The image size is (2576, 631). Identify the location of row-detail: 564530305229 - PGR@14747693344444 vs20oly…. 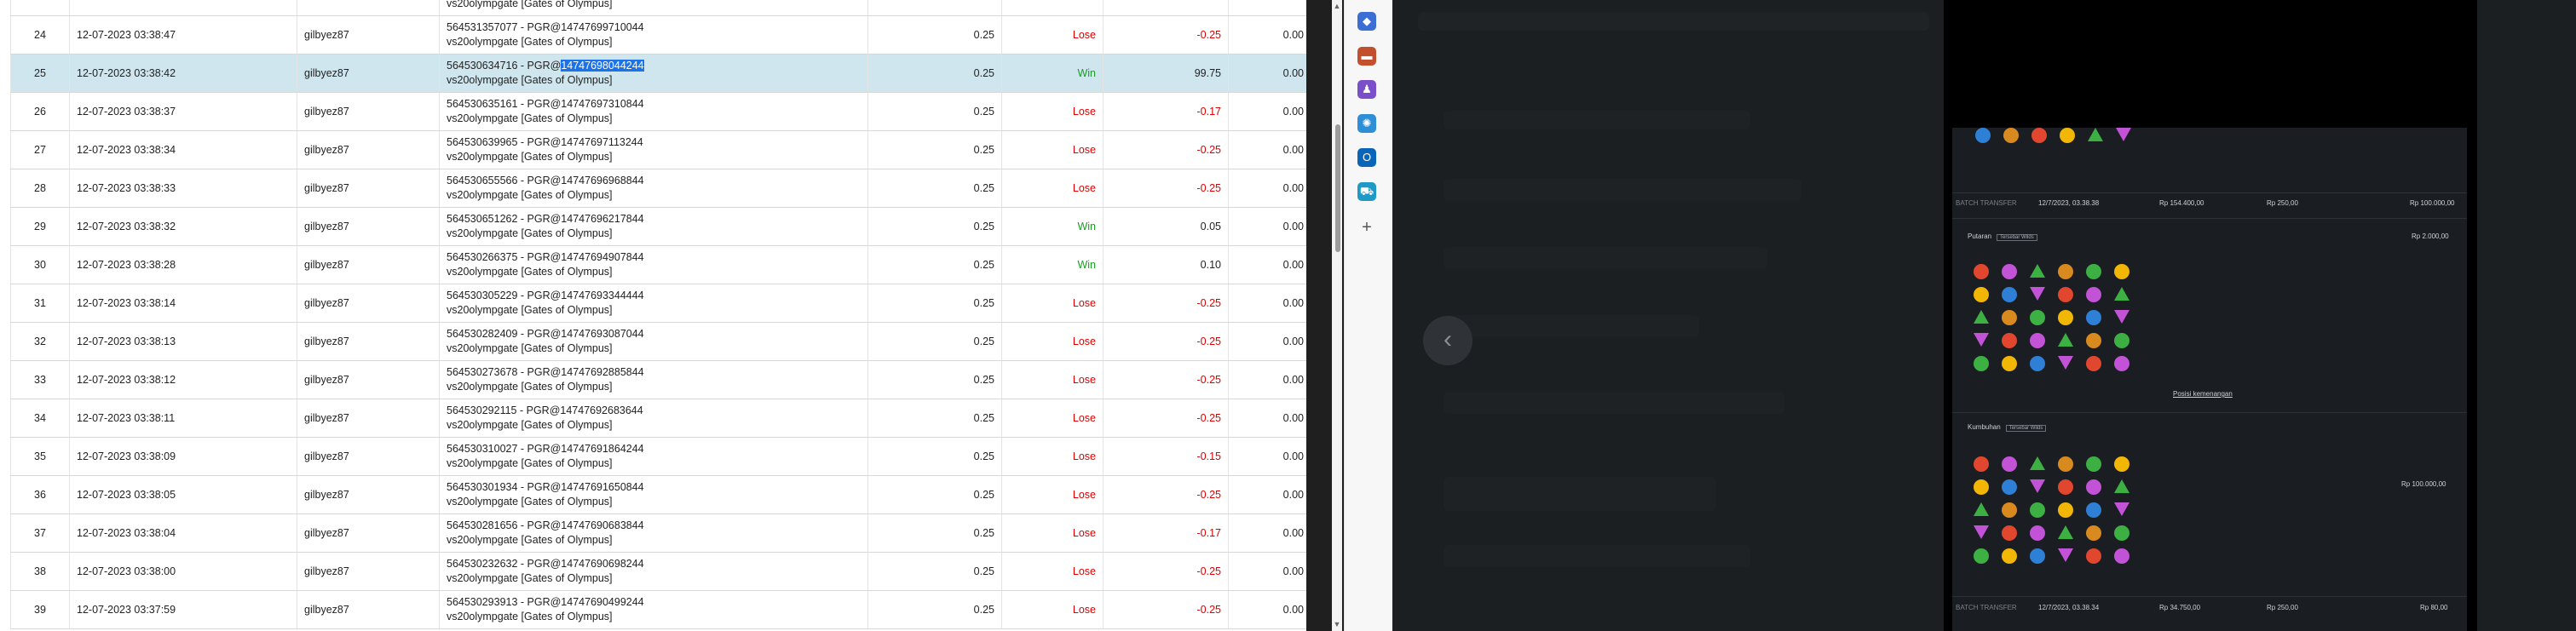
(653, 303).